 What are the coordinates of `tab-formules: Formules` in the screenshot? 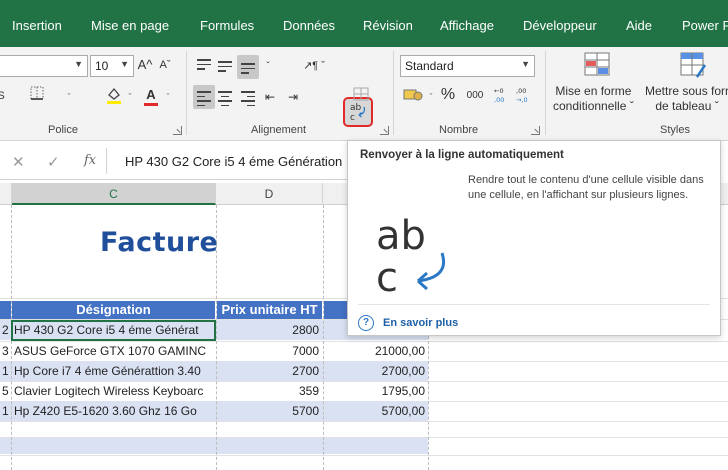 It's located at (227, 25).